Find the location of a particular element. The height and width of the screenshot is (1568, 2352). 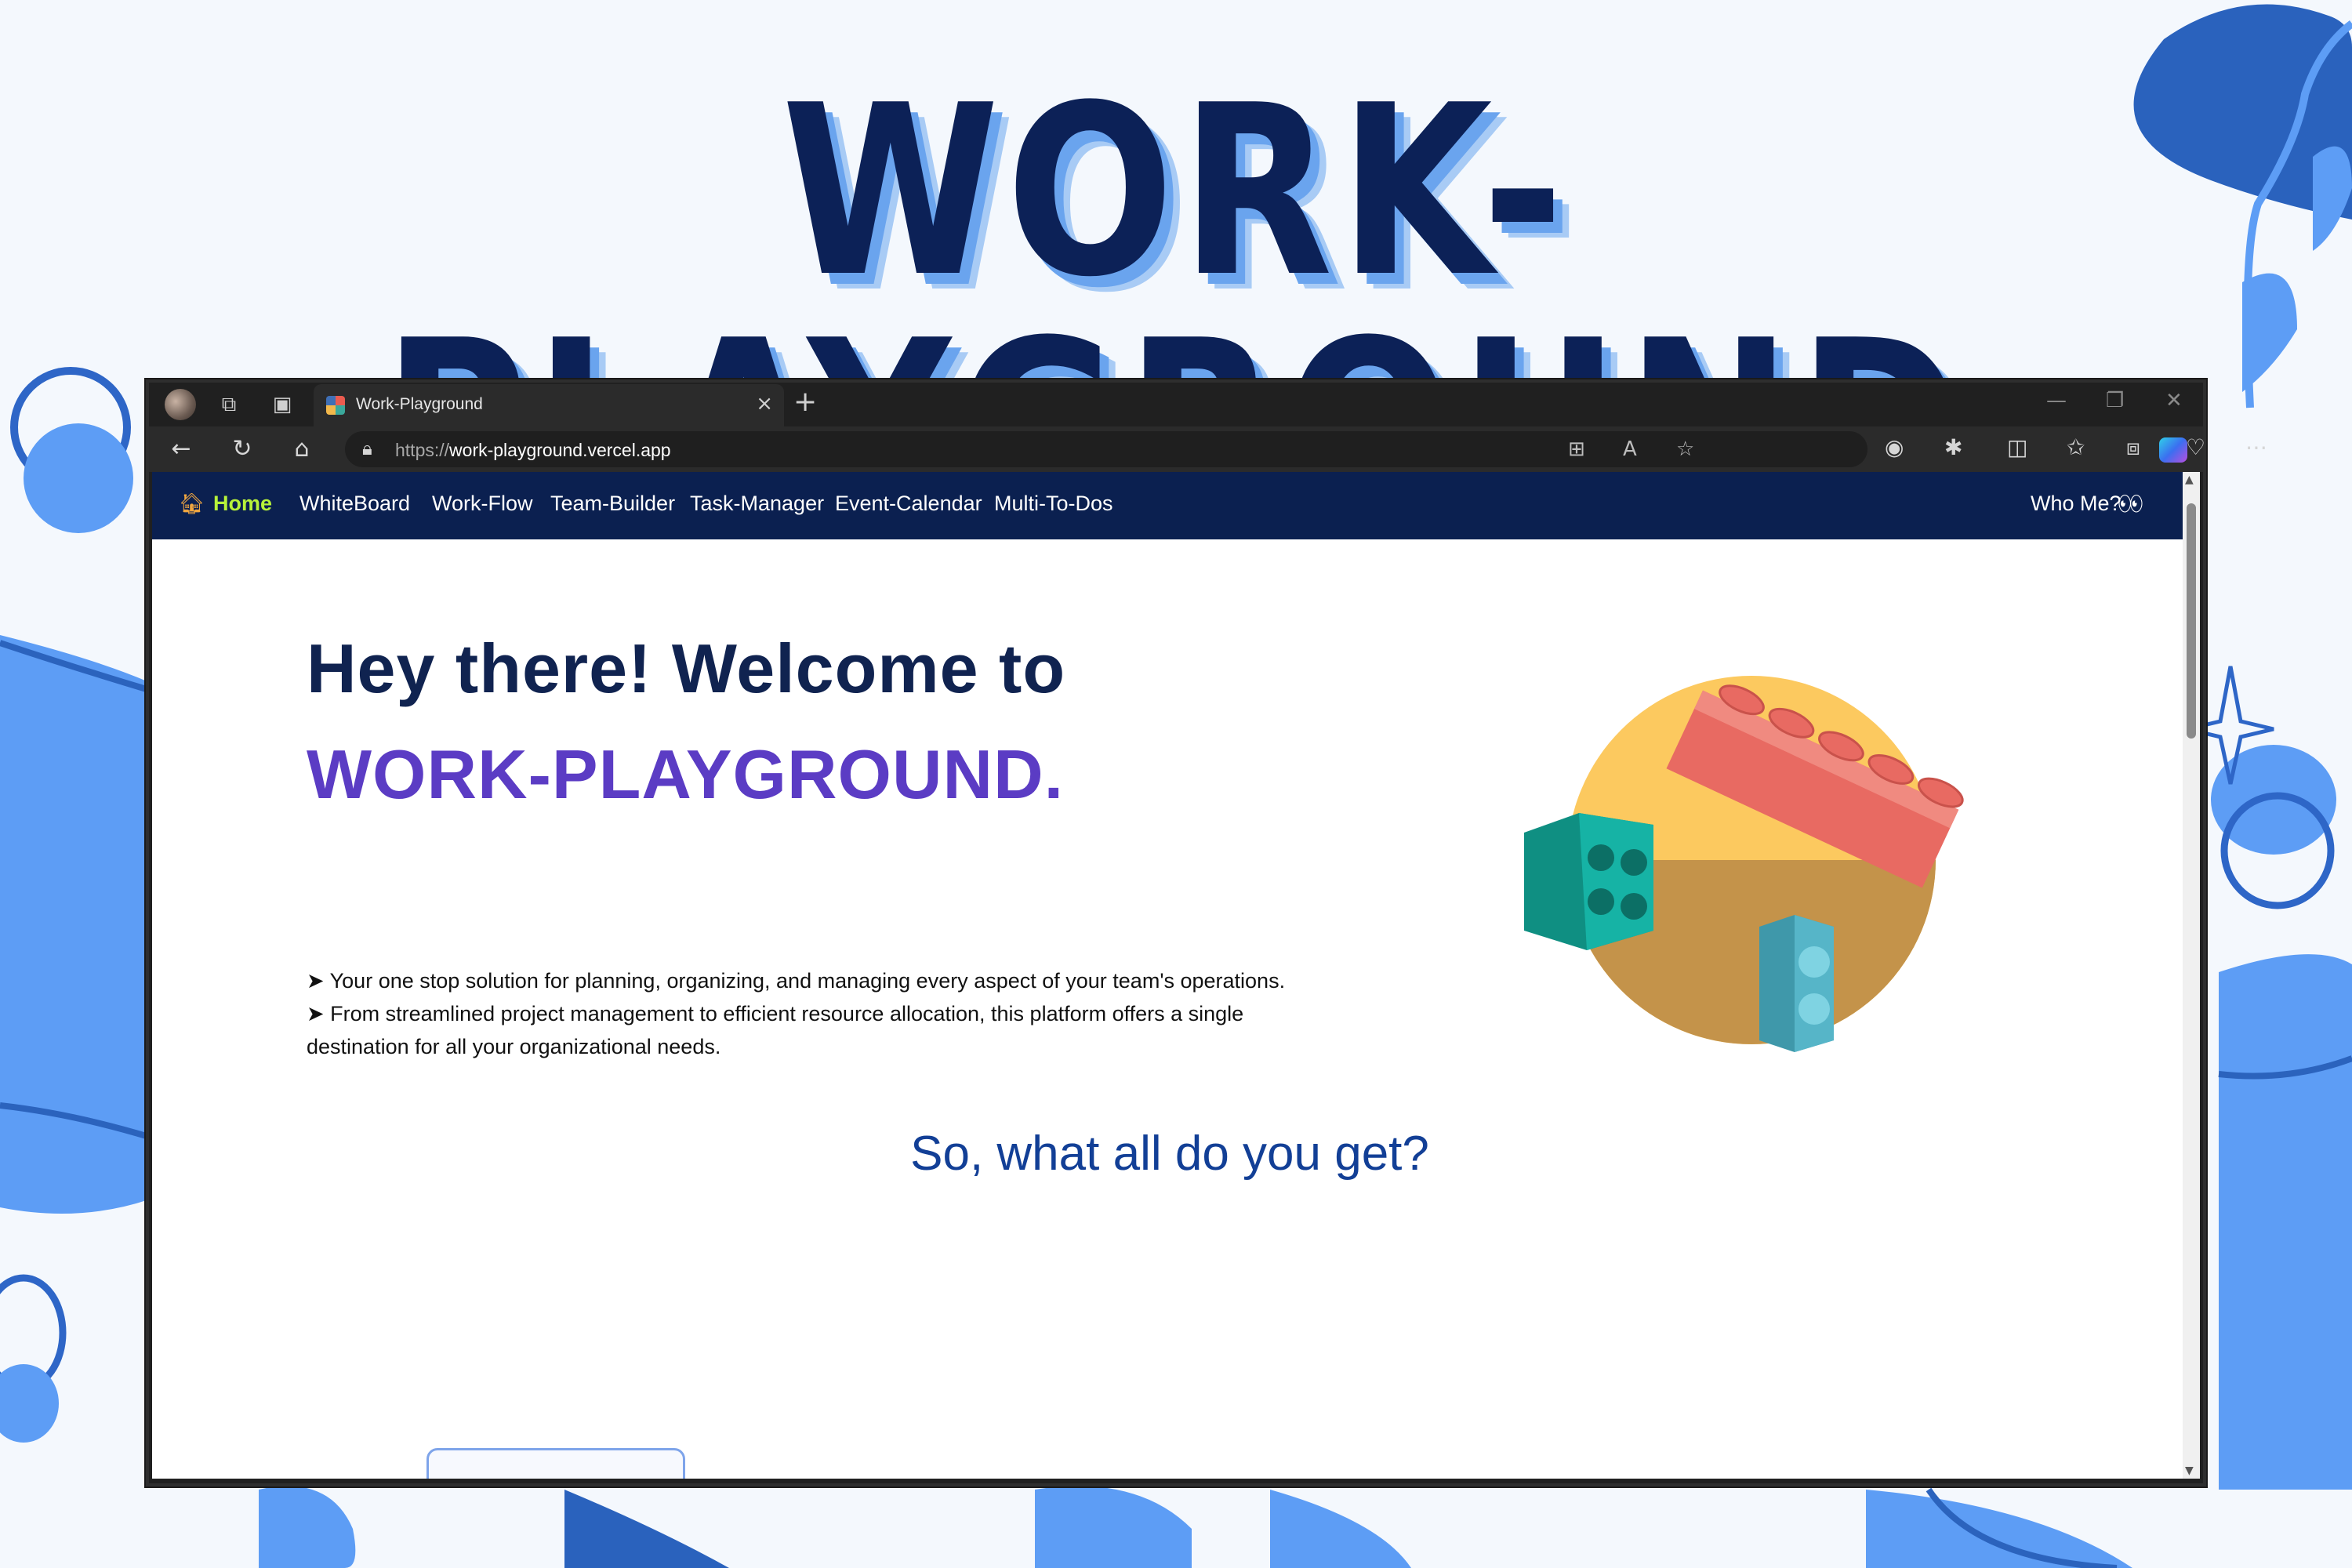

features-heading: So, what all do you get? is located at coordinates (1169, 1154).